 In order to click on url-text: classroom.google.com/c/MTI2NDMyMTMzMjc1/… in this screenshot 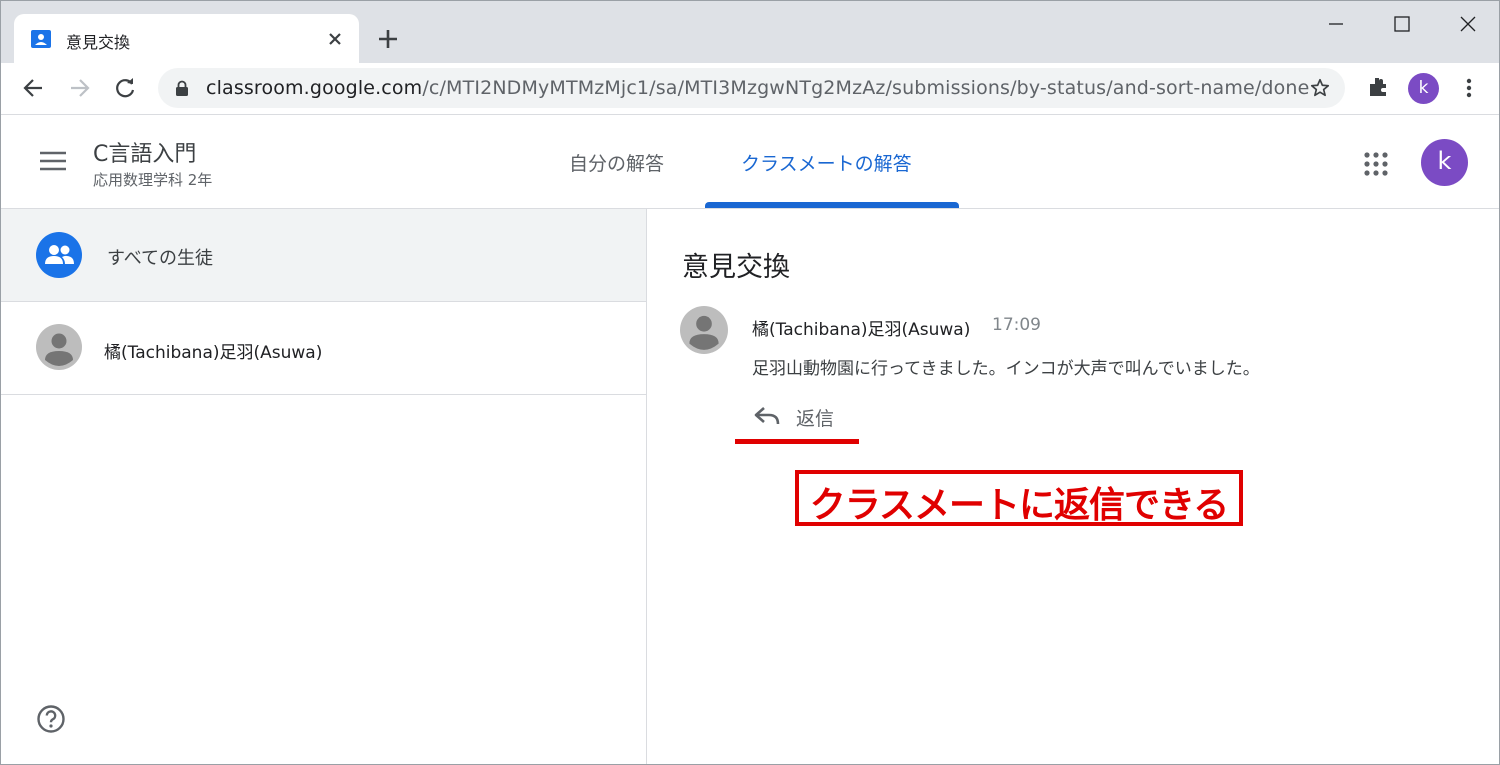, I will do `click(757, 88)`.